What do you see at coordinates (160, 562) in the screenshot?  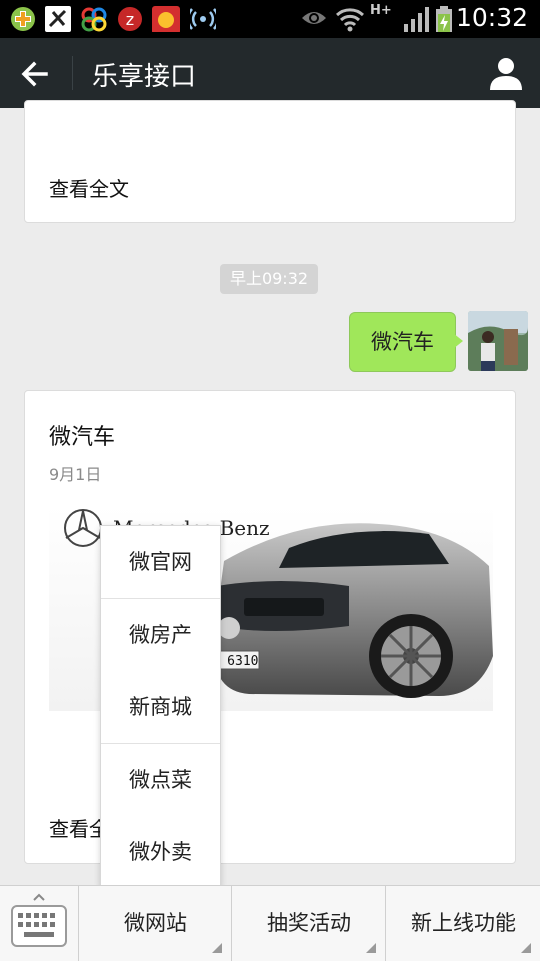 I see `submenu-item-official-site: 微官网` at bounding box center [160, 562].